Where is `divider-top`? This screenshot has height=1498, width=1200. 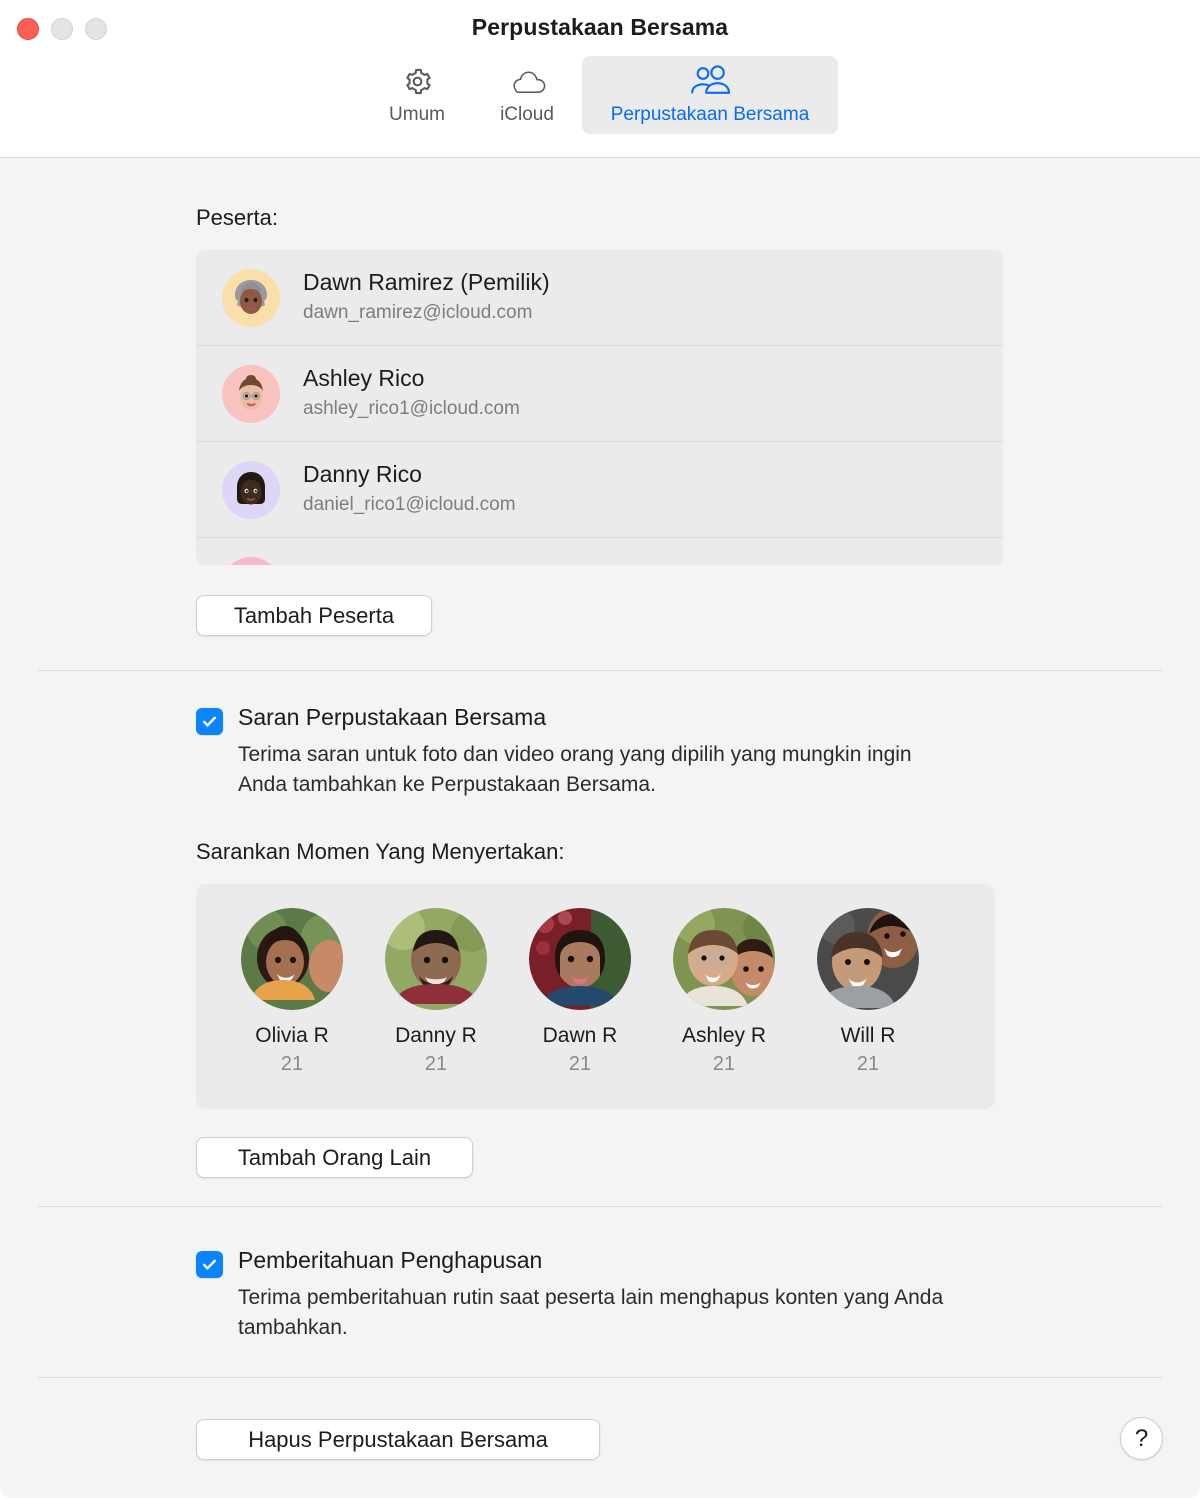
divider-top is located at coordinates (600, 670).